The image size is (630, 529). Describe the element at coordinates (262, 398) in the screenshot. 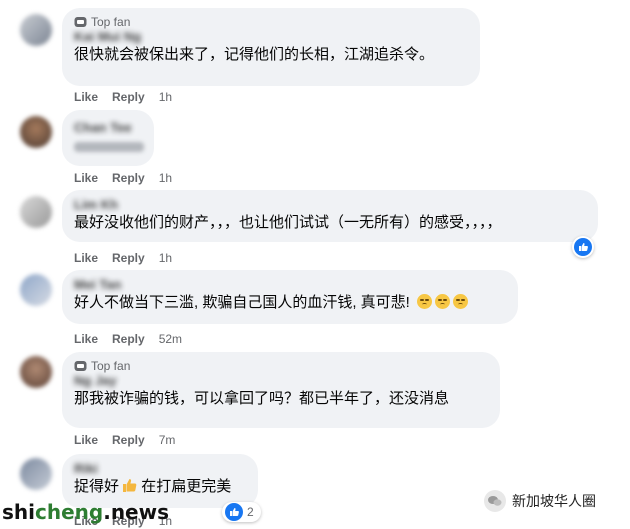

I see `comment-text: 那我被诈骗的钱，可以拿回了吗？都已半年了，还没消息` at that location.